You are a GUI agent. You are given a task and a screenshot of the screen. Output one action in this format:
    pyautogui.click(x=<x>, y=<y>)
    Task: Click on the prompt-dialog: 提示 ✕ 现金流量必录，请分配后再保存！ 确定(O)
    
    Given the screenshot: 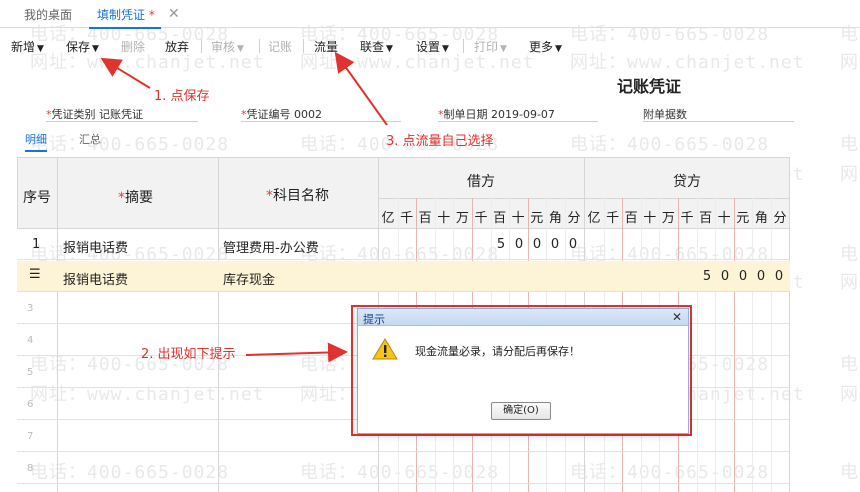 What is the action you would take?
    pyautogui.click(x=523, y=371)
    